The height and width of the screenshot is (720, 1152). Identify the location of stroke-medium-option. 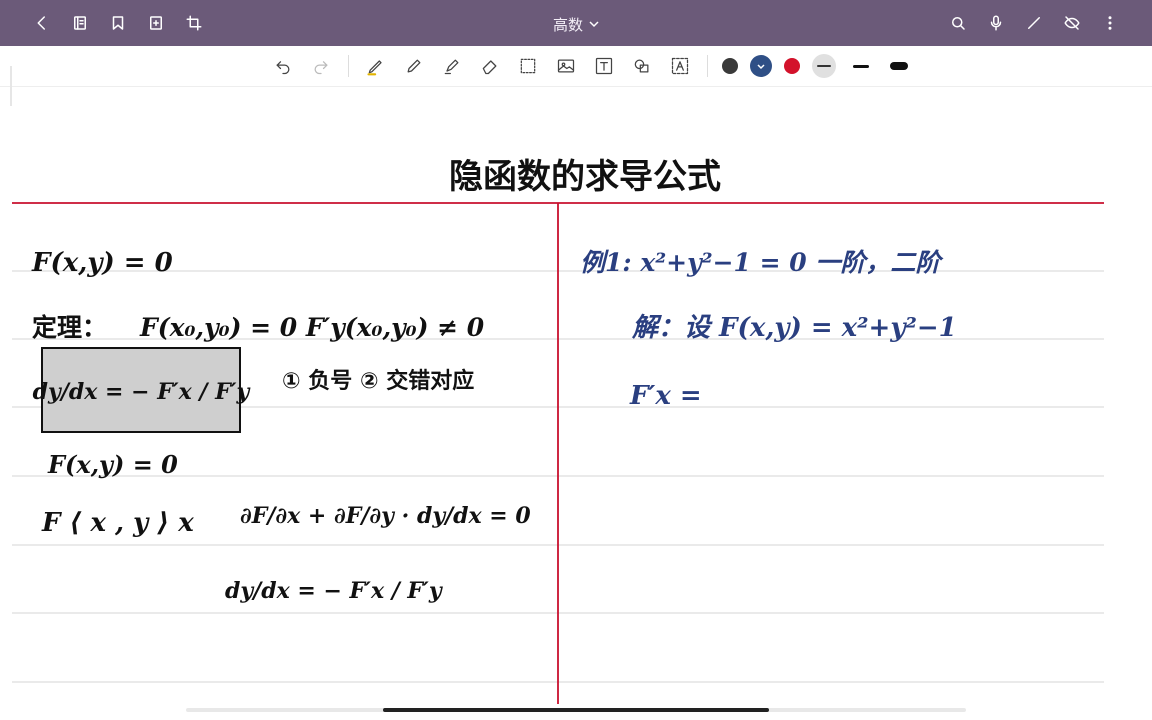
(861, 66).